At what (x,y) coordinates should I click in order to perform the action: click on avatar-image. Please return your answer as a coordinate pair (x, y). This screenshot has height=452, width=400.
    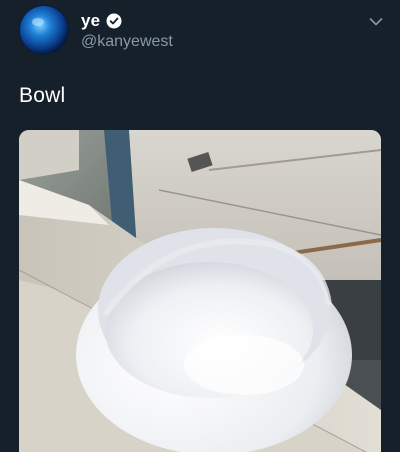
    Looking at the image, I should click on (44, 30).